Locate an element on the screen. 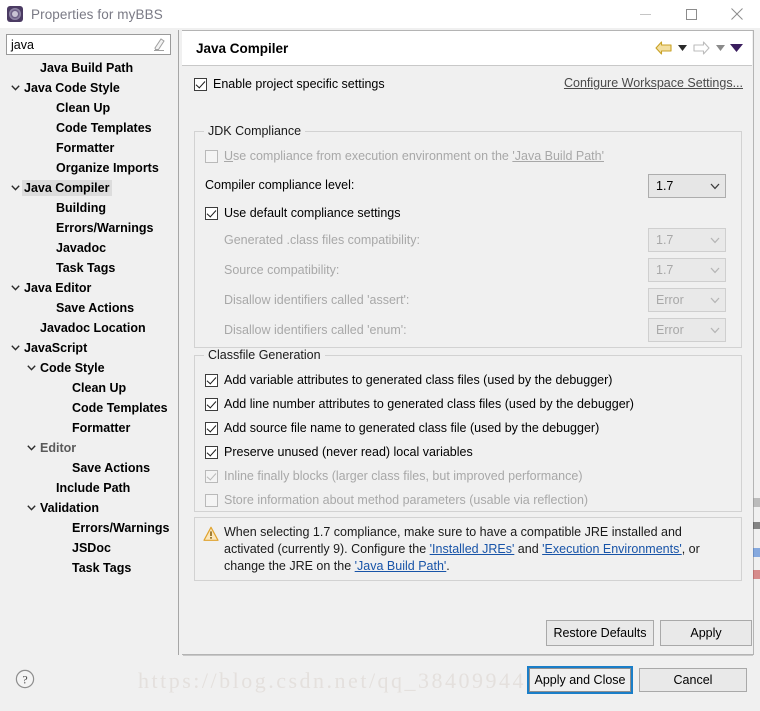  window-controls is located at coordinates (691, 14).